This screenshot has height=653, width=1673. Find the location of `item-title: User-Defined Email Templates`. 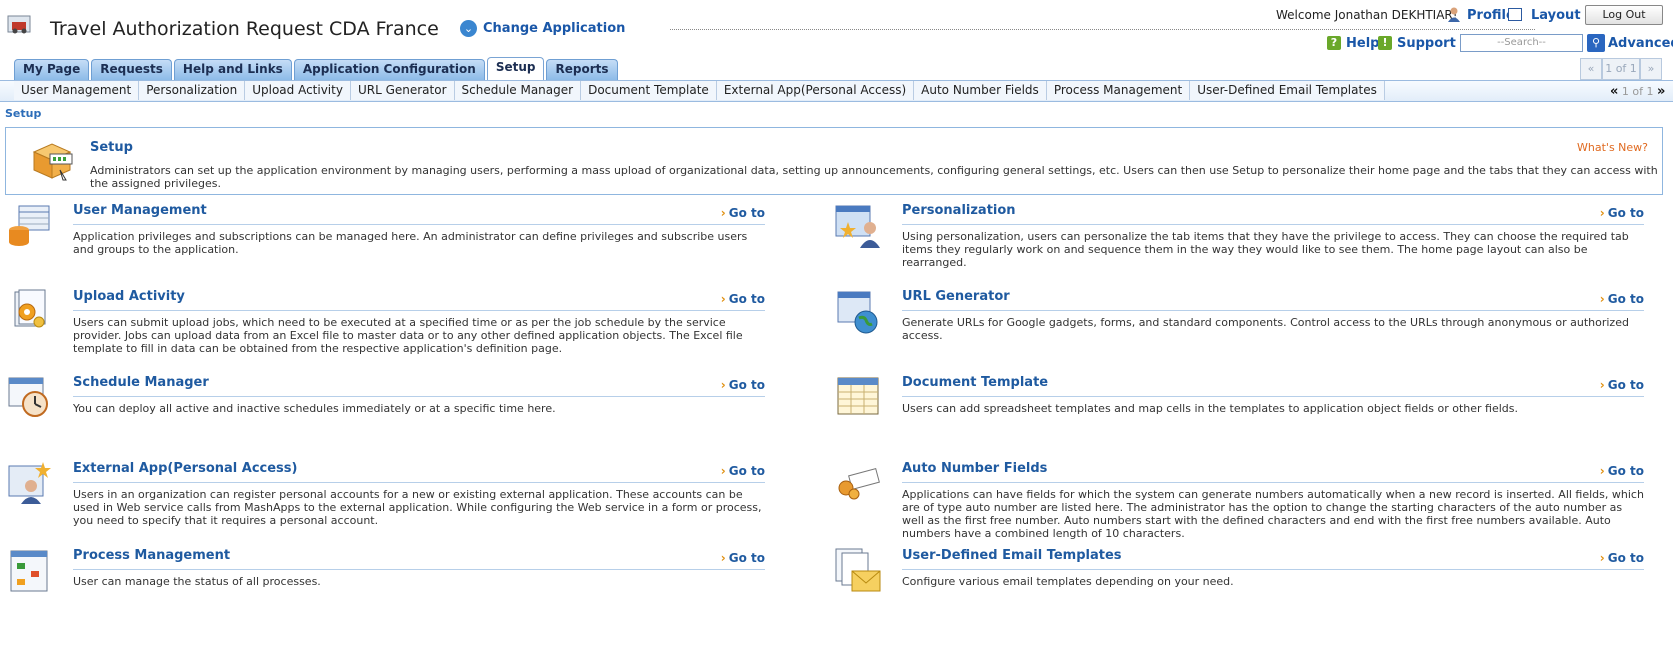

item-title: User-Defined Email Templates is located at coordinates (1012, 555).